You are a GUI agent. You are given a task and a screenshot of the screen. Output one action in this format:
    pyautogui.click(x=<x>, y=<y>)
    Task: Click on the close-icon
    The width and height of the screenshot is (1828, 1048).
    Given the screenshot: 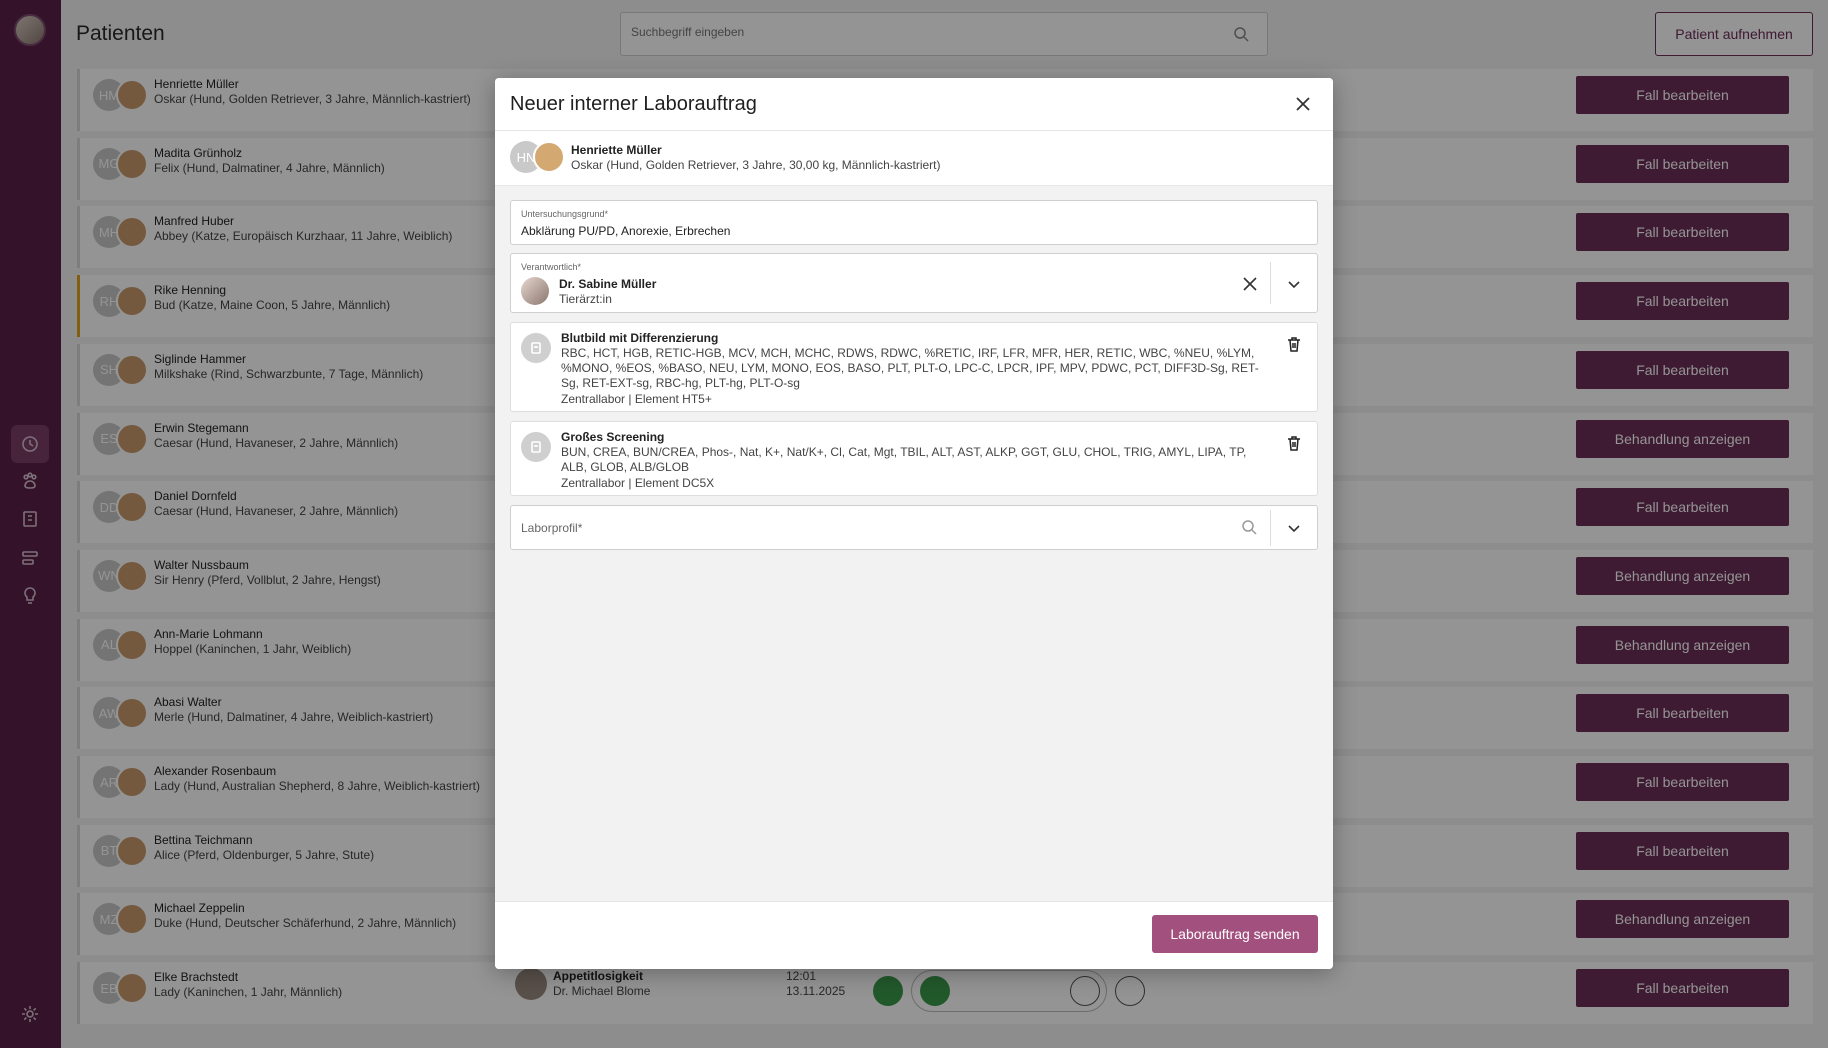 What is the action you would take?
    pyautogui.click(x=1303, y=104)
    